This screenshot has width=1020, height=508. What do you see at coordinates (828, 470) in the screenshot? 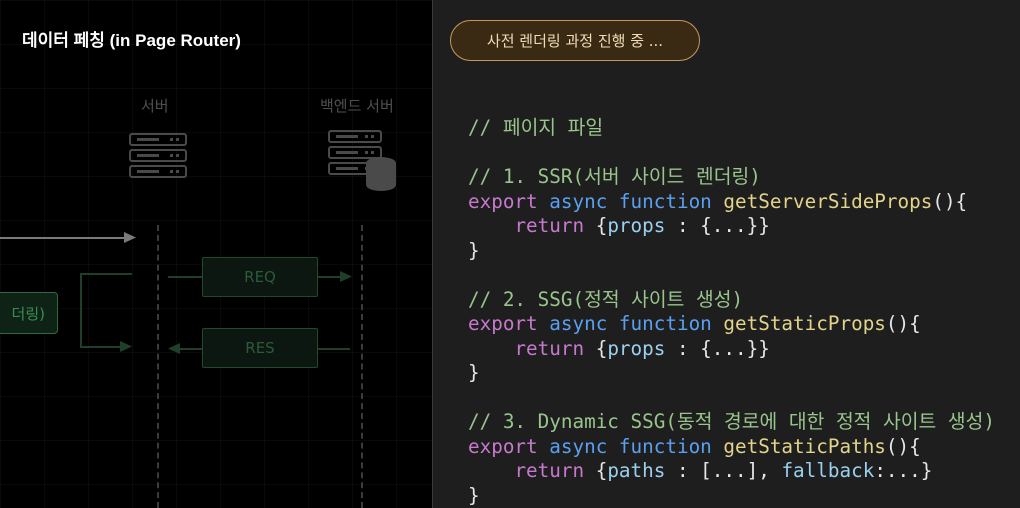
I see `code-token: fallback` at bounding box center [828, 470].